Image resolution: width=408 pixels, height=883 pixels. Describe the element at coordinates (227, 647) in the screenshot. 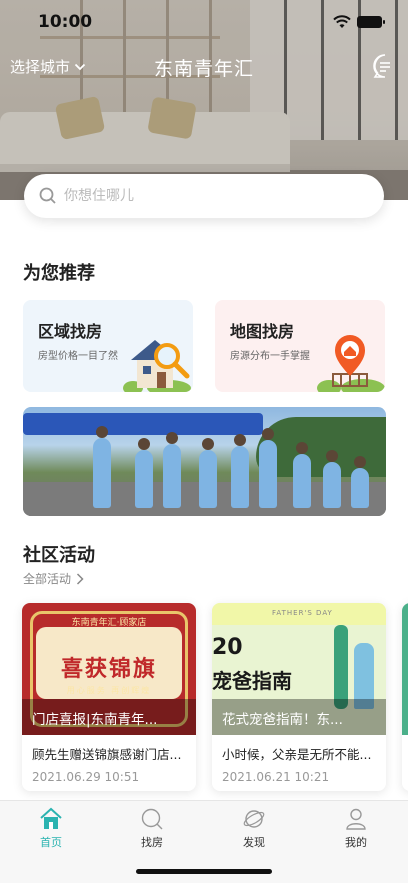

I see `activity-image-number: 20` at that location.